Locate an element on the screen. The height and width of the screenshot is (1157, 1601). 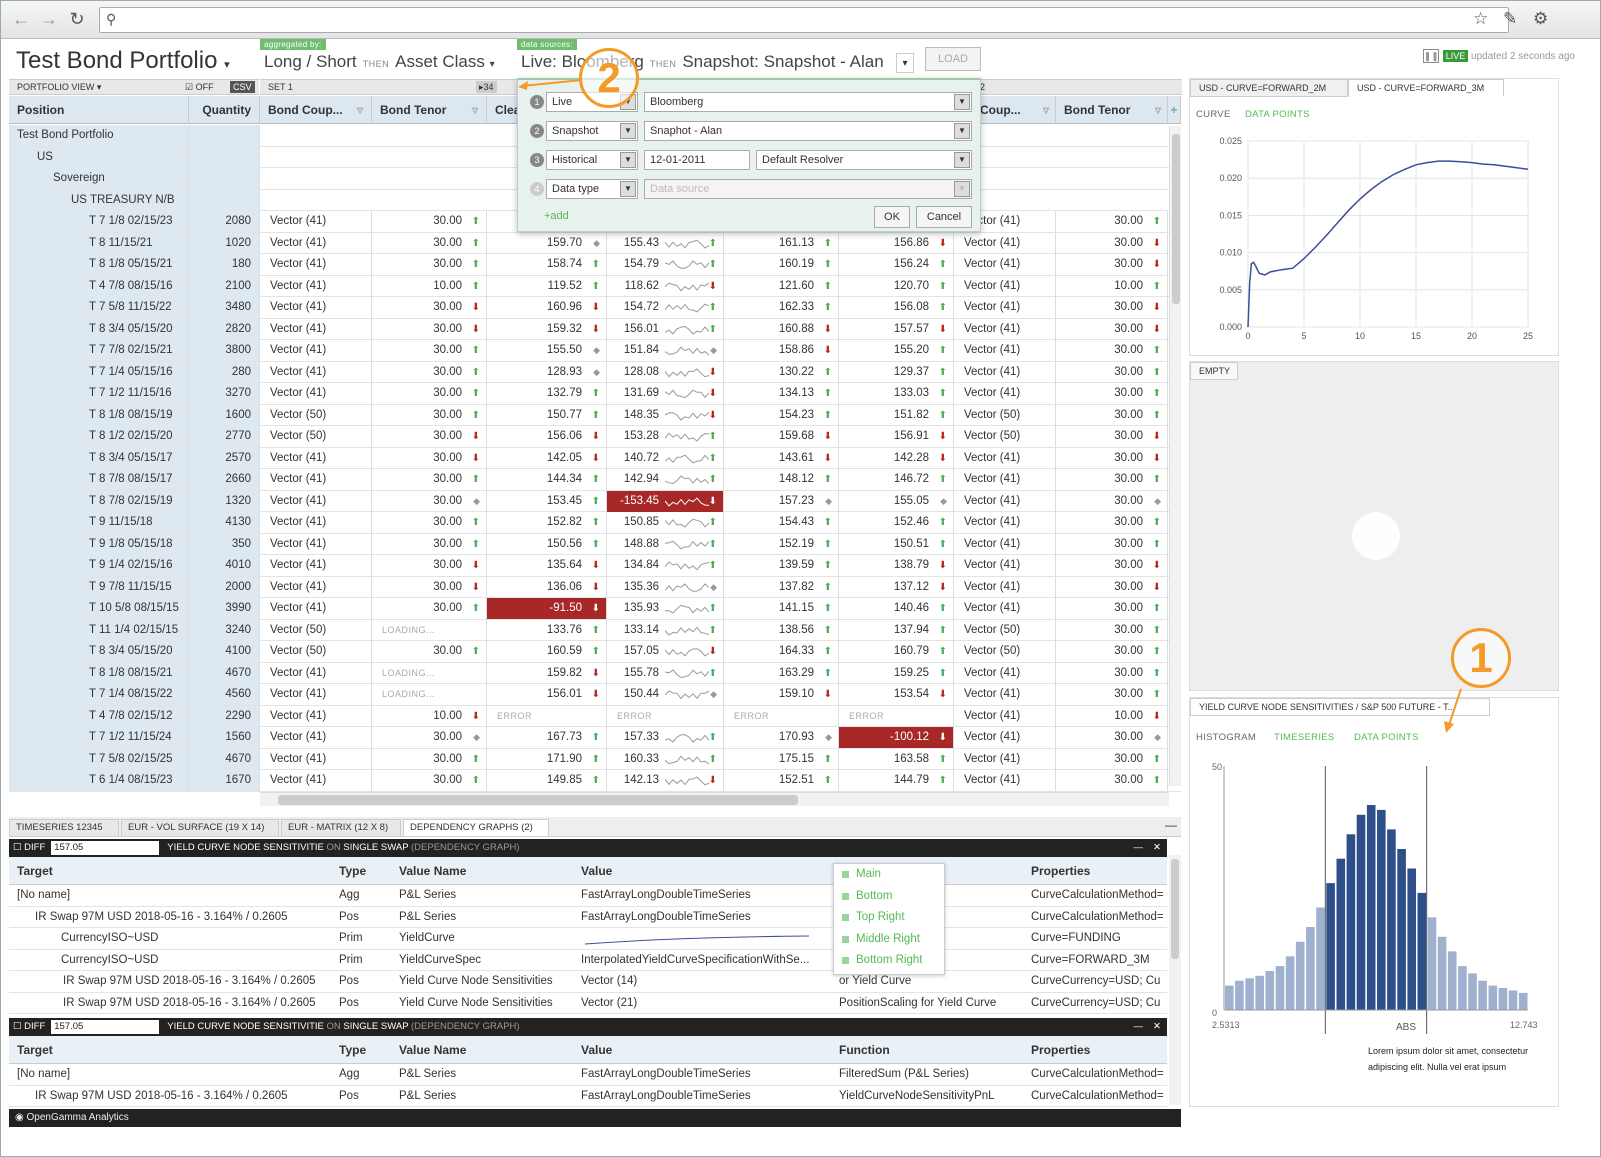
close-icon: ✕ is located at coordinates (1157, 1027).